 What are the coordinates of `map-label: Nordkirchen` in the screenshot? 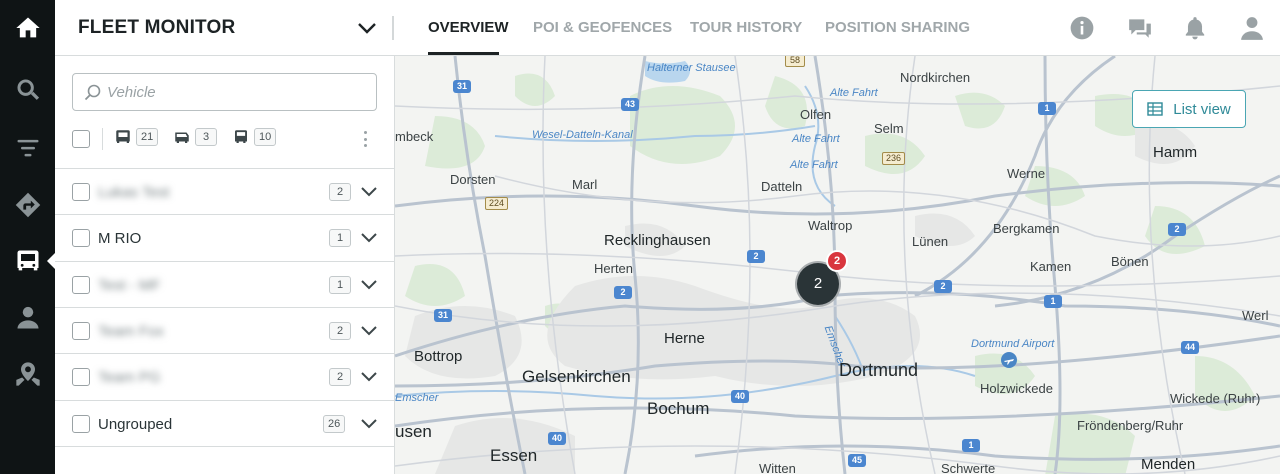 It's located at (935, 77).